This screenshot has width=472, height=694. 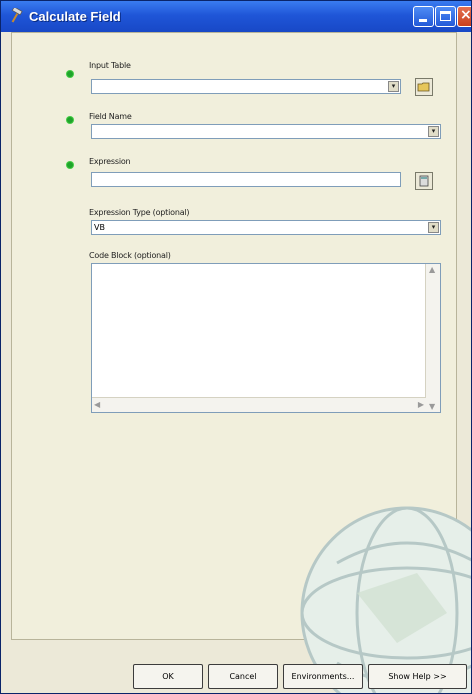 What do you see at coordinates (110, 116) in the screenshot?
I see `field-name-label: Field Name` at bounding box center [110, 116].